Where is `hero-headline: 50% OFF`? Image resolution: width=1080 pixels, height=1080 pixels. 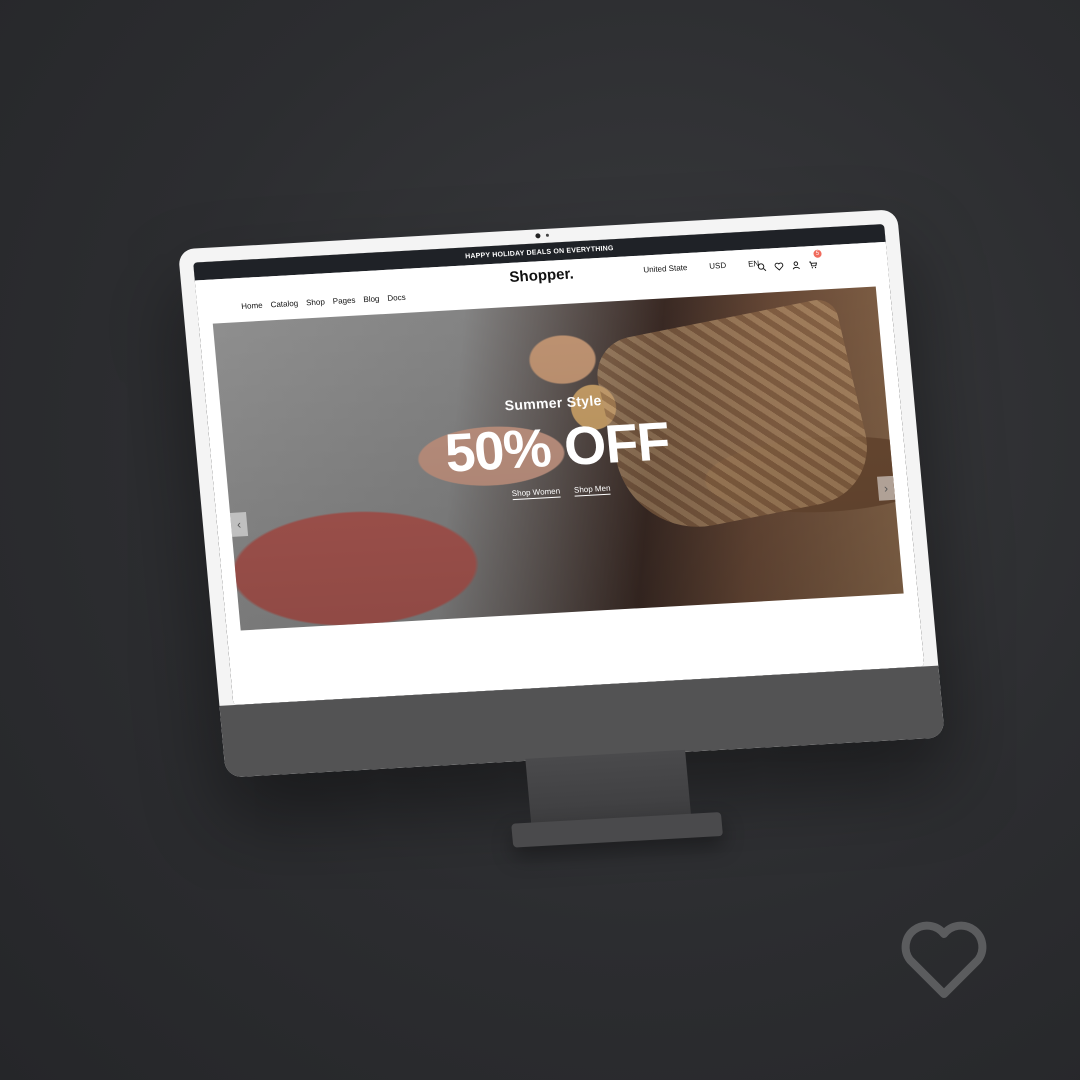 hero-headline: 50% OFF is located at coordinates (557, 447).